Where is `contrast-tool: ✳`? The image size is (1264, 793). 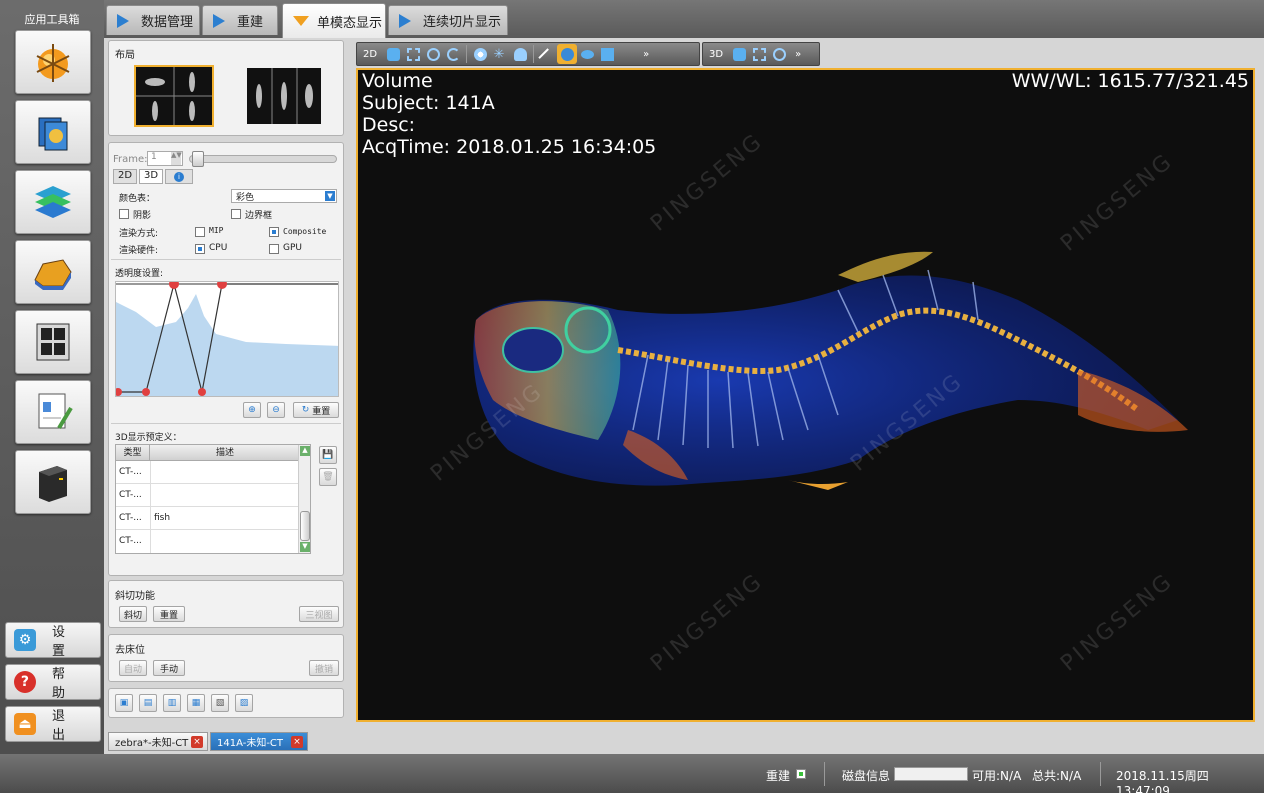 contrast-tool: ✳ is located at coordinates (500, 54).